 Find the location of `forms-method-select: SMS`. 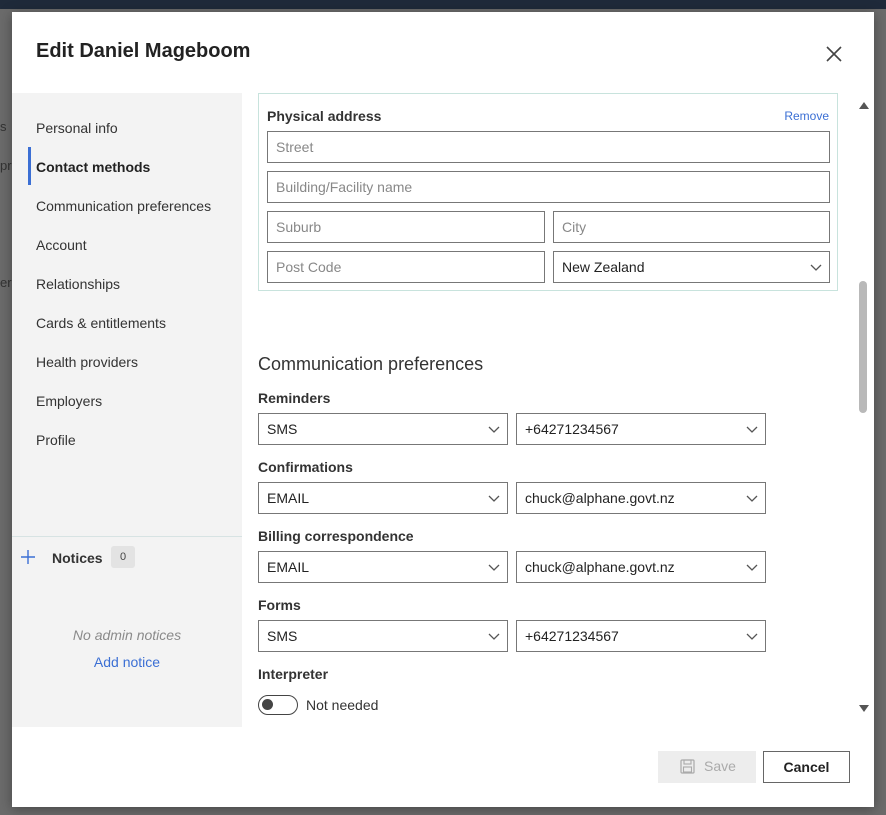

forms-method-select: SMS is located at coordinates (383, 636).